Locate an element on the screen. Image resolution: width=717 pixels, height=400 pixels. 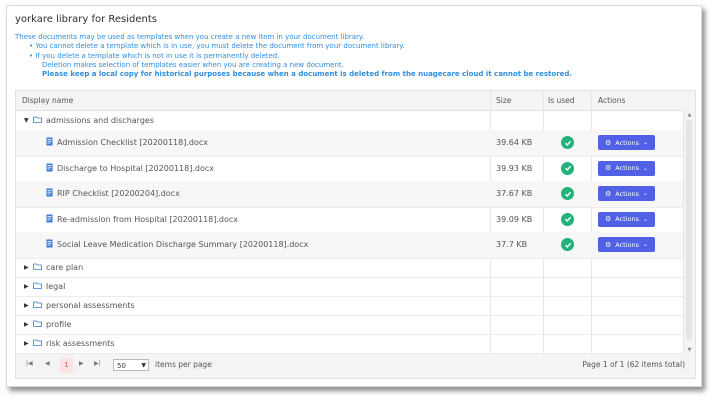
caret-down-icon: ▼ is located at coordinates (27, 120).